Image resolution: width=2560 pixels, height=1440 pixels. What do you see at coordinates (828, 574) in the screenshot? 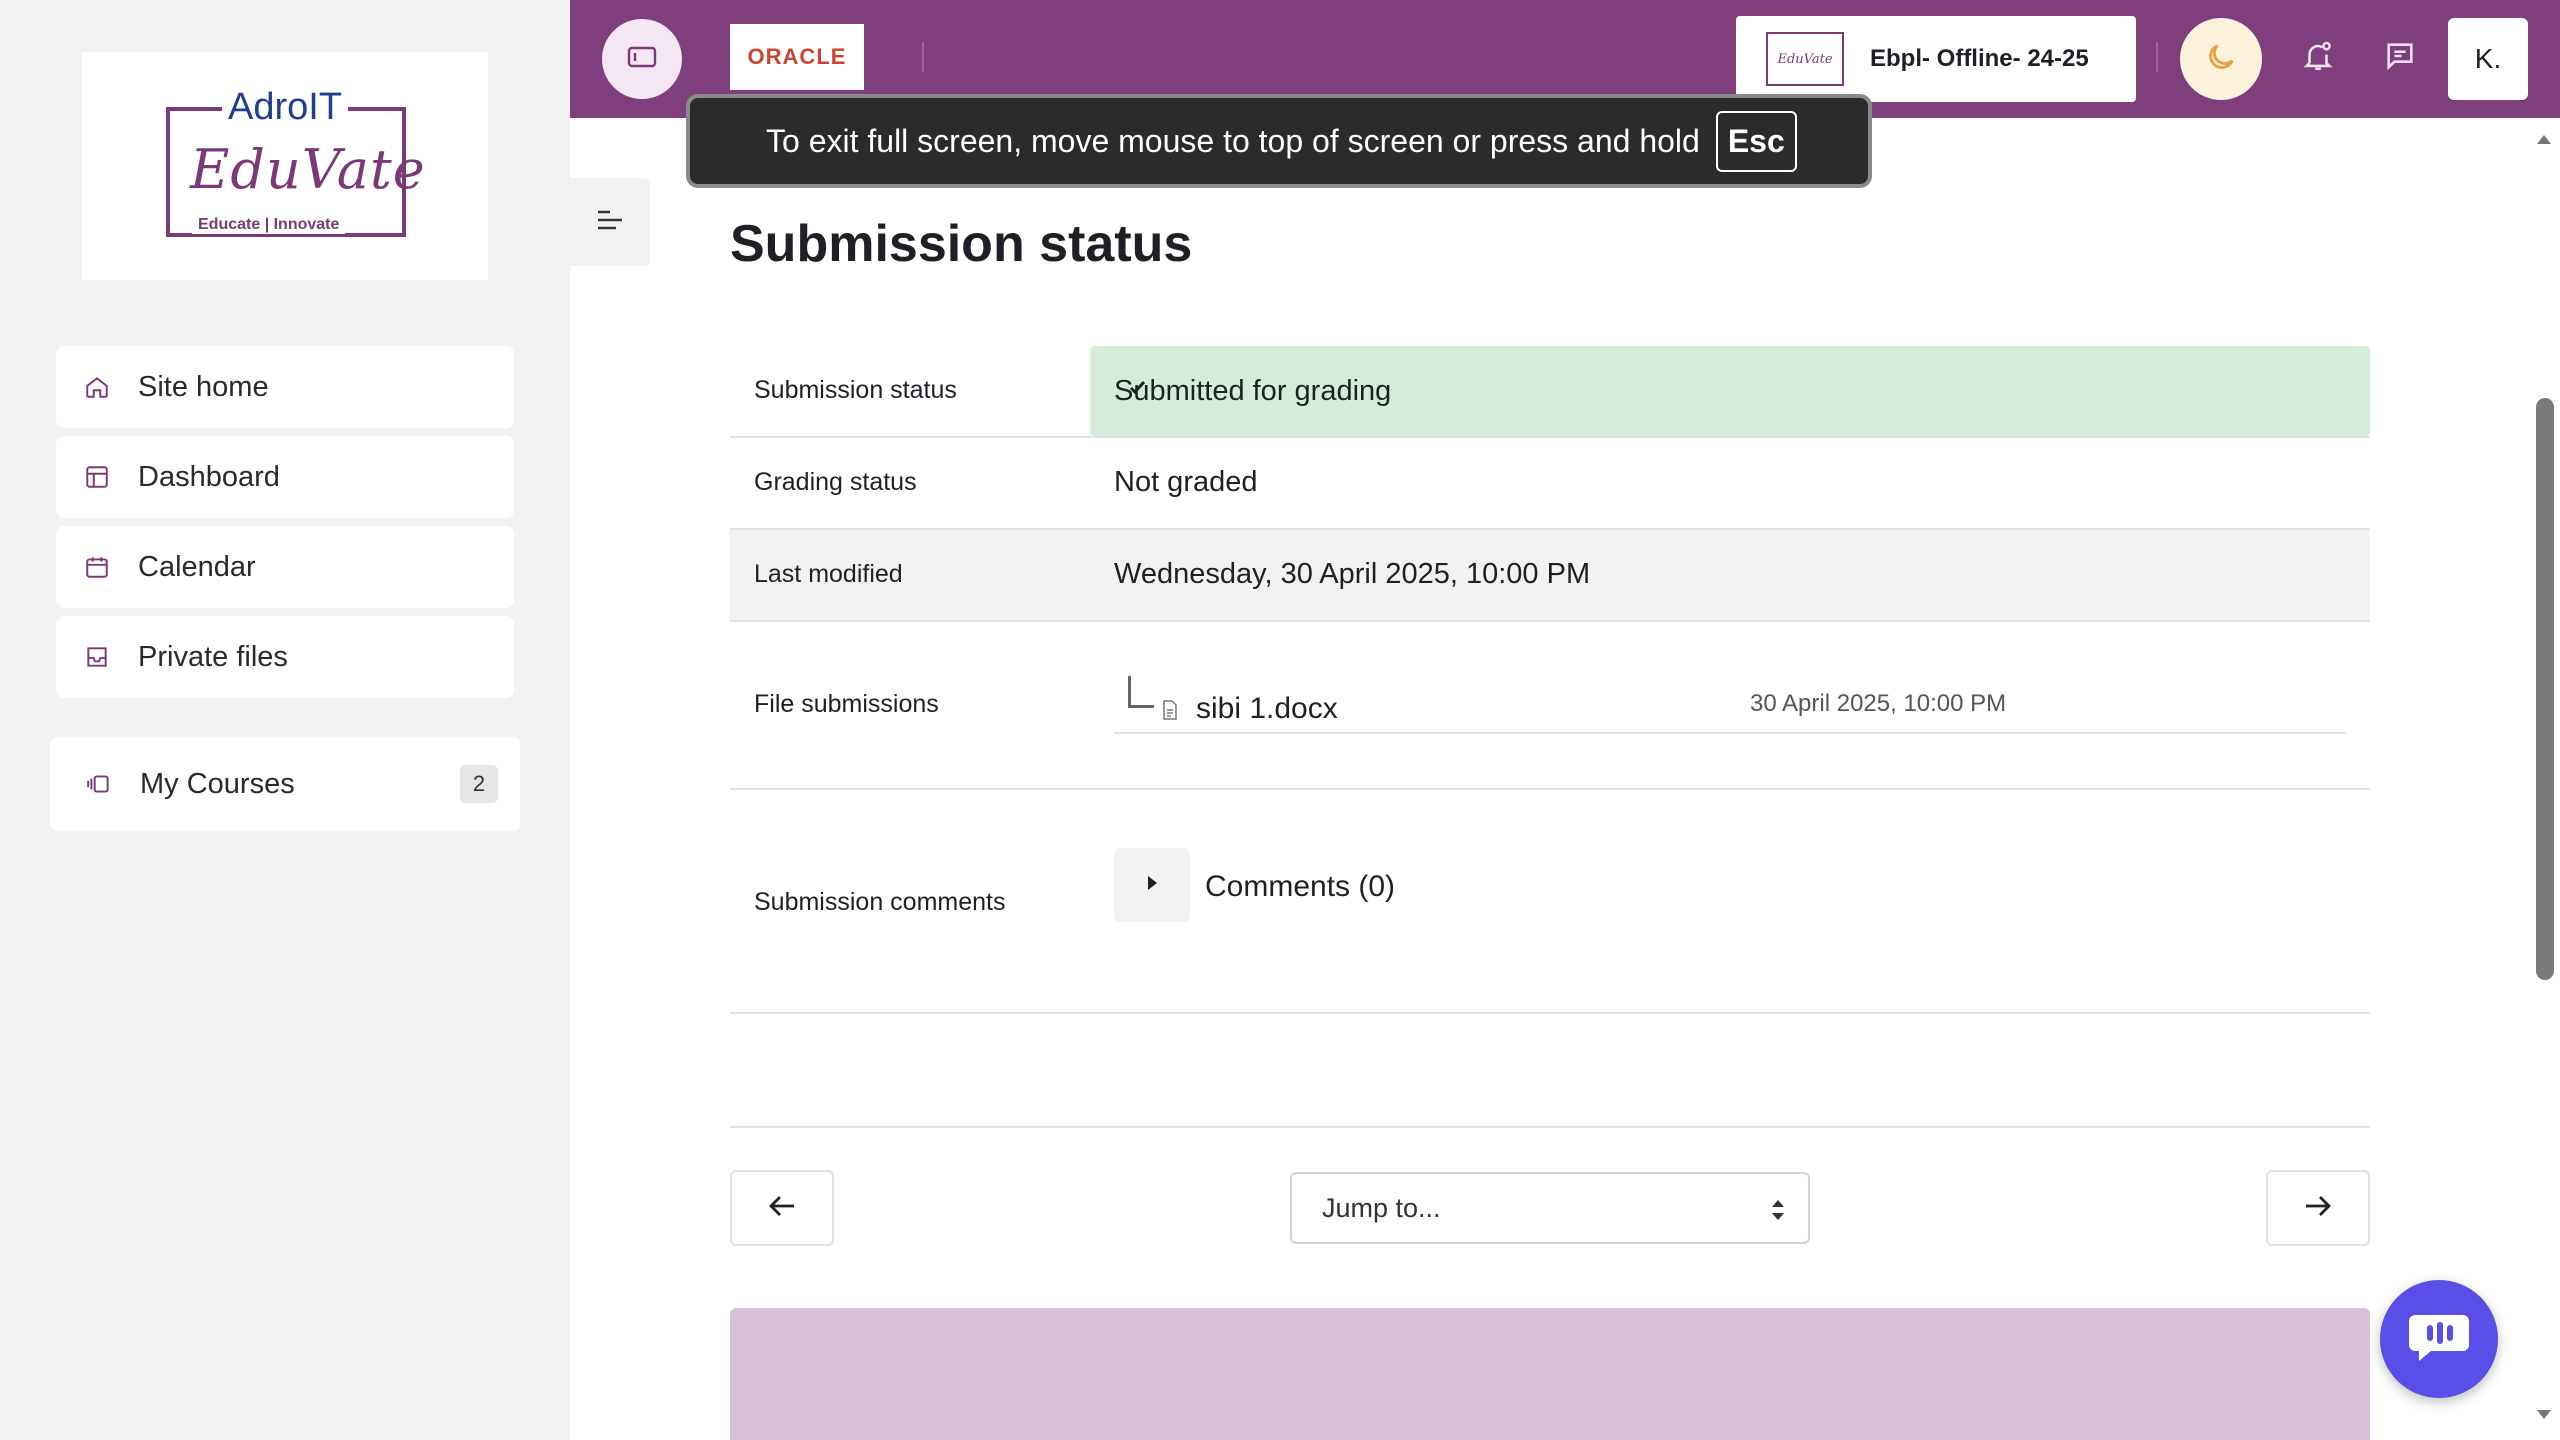
I see `label-last-modified: Last modified` at bounding box center [828, 574].